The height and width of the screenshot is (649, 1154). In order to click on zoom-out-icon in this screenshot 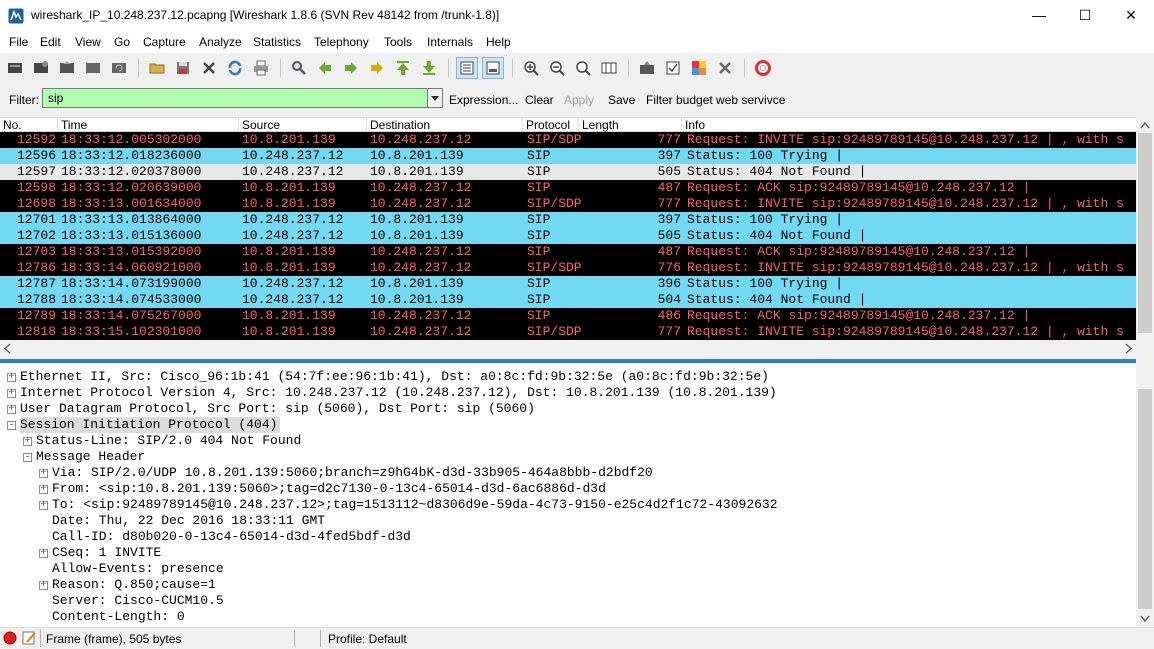, I will do `click(557, 68)`.